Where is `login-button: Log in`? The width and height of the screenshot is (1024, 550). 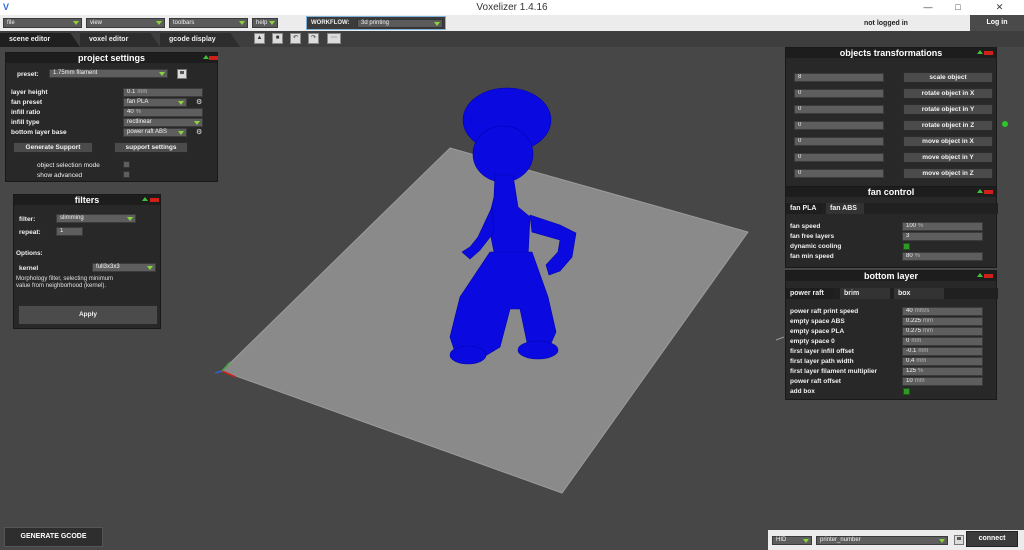
login-button: Log in is located at coordinates (997, 23).